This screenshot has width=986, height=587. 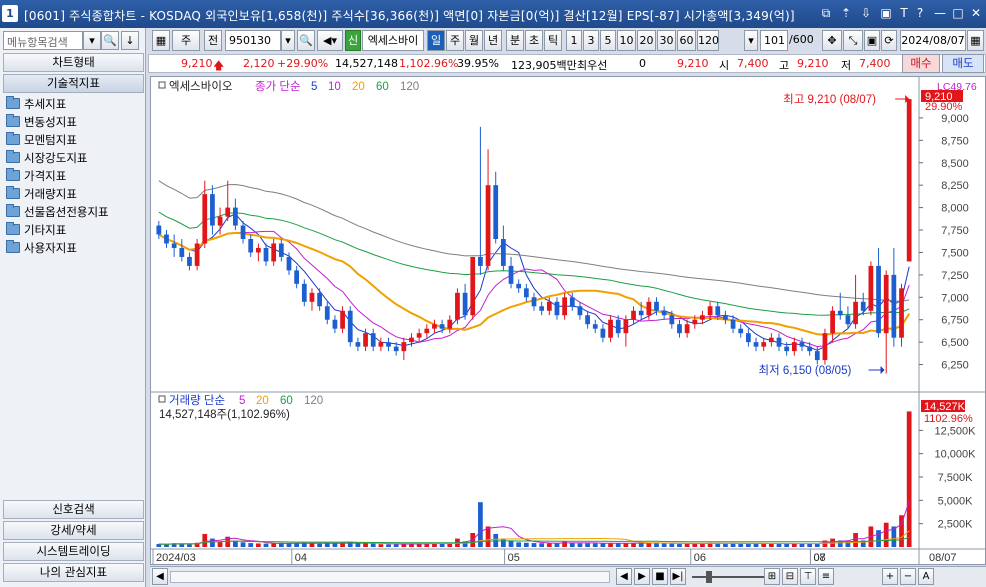 I want to click on price-tick-label: 6,750, so click(x=955, y=321).